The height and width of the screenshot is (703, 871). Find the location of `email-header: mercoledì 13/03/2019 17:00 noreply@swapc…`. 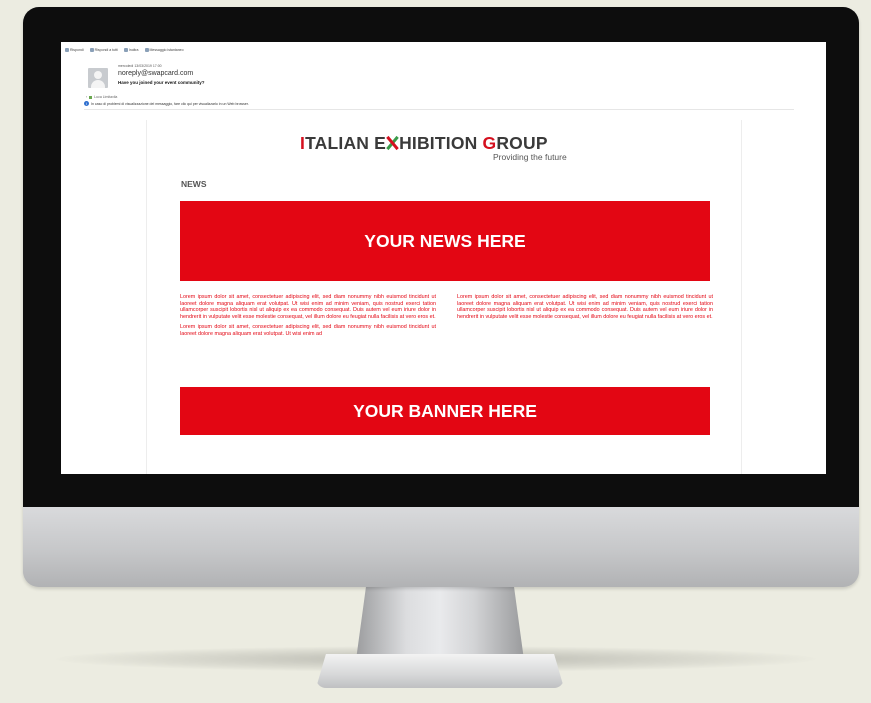

email-header: mercoledì 13/03/2019 17:00 noreply@swapc… is located at coordinates (161, 74).